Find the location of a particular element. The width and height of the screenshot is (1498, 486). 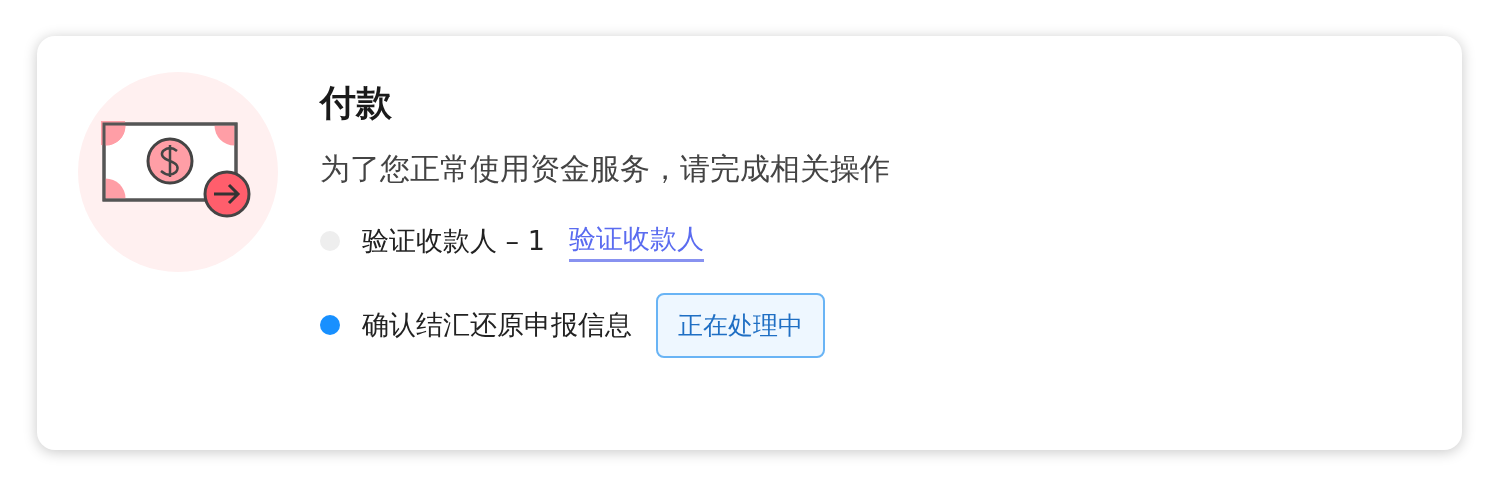

verify-link: 验证收款人 is located at coordinates (636, 241).